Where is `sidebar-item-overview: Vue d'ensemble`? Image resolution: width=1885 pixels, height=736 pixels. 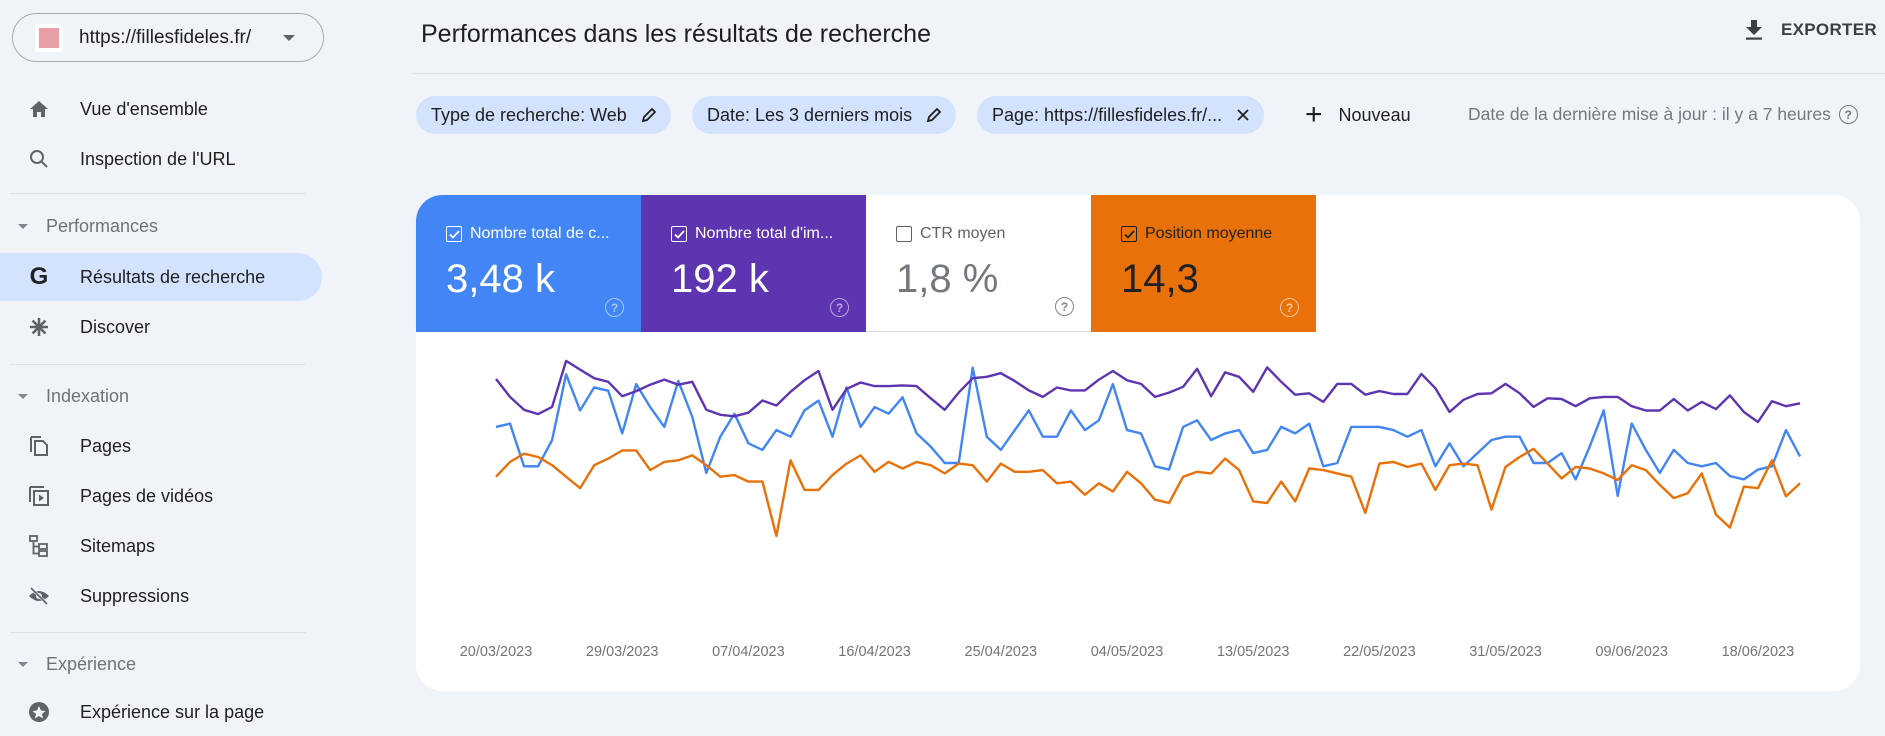 sidebar-item-overview: Vue d'ensemble is located at coordinates (161, 109).